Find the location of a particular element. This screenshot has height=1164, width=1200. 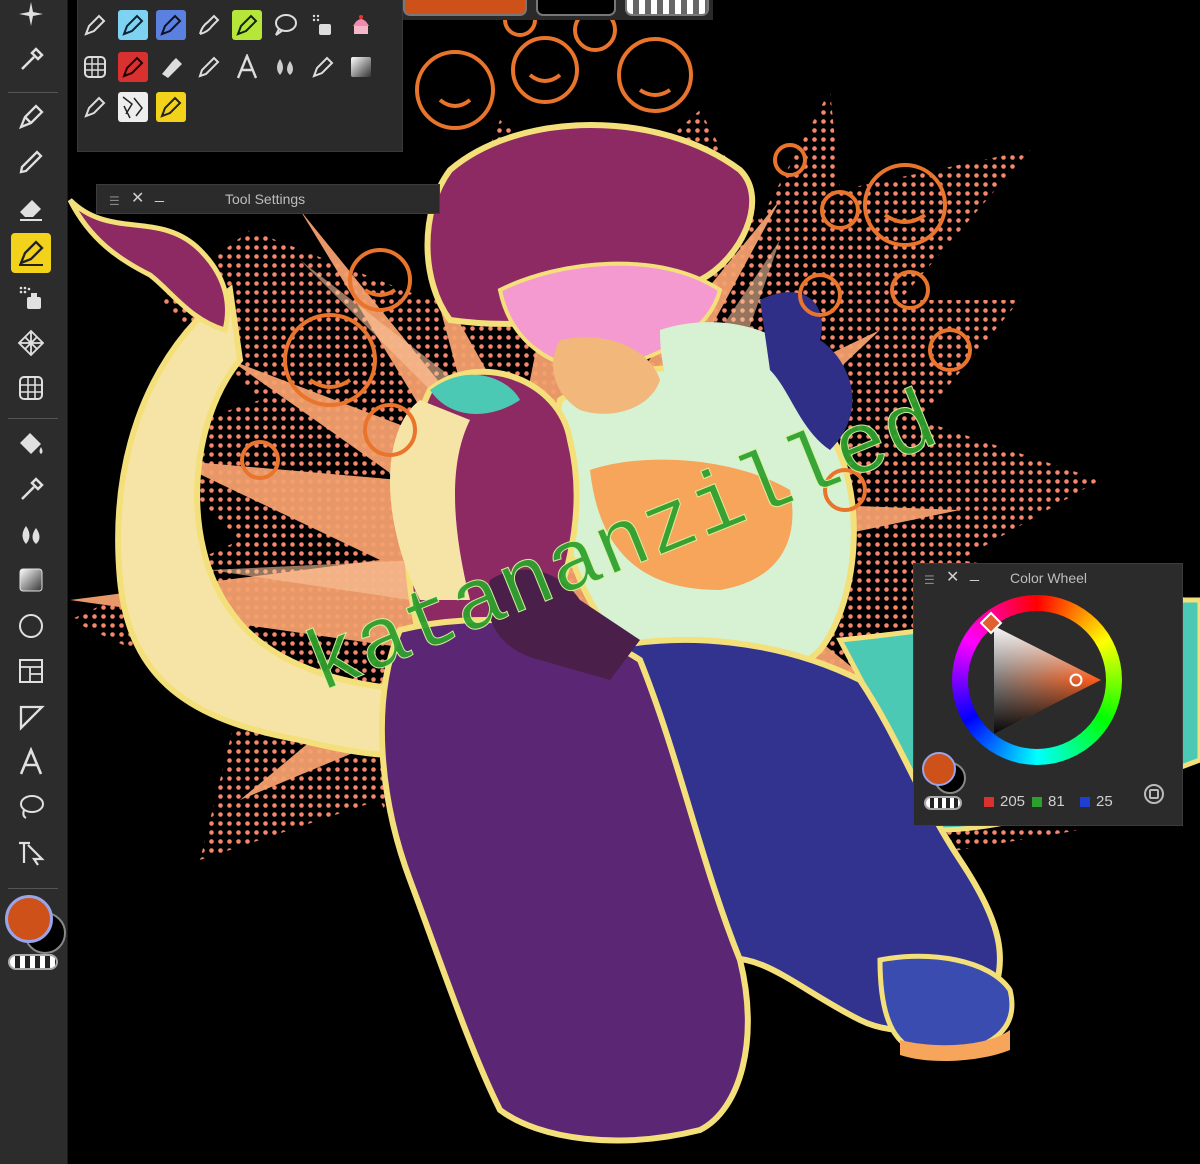

spray-icon is located at coordinates (31, 298).